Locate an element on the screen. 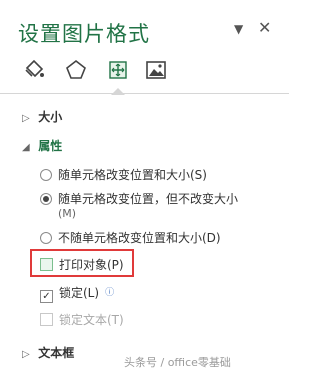  lock-text-label: 锁定文本(T) is located at coordinates (91, 320).